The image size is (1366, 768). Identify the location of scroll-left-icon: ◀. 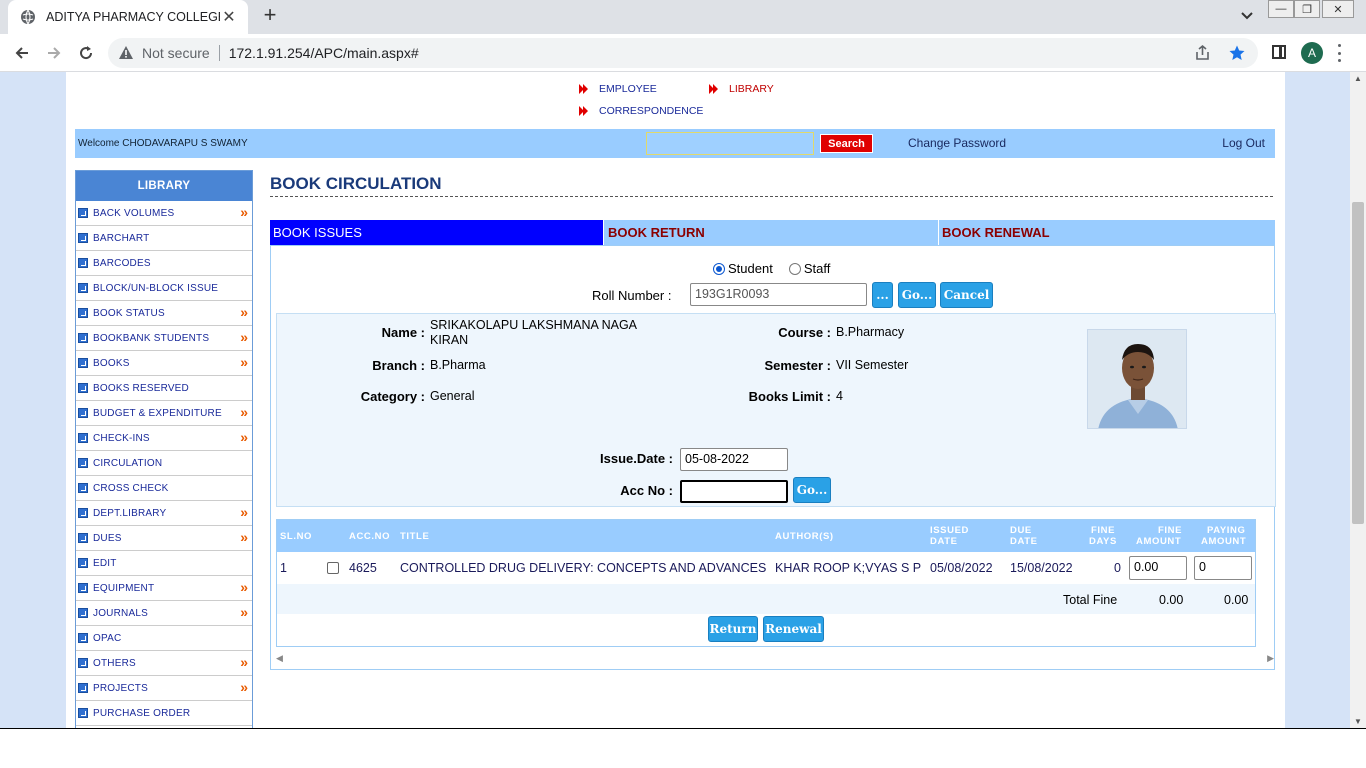
(279, 658).